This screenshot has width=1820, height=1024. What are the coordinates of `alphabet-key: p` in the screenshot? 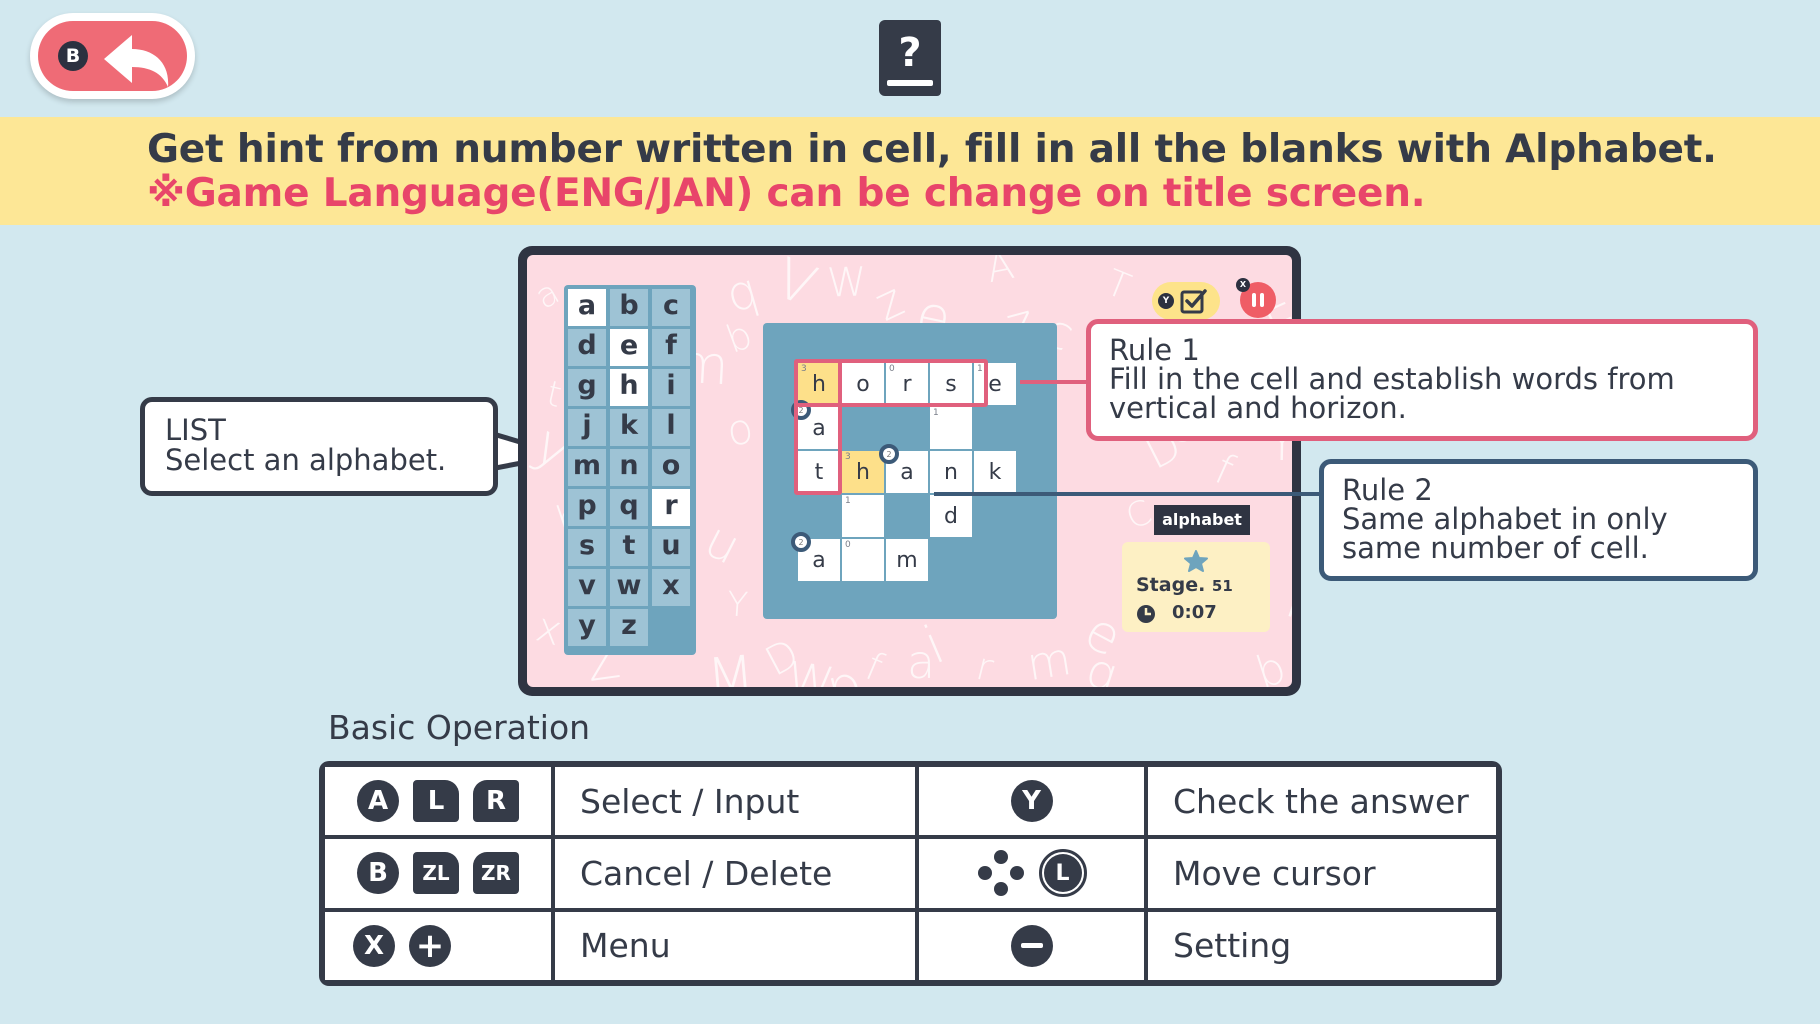 It's located at (587, 507).